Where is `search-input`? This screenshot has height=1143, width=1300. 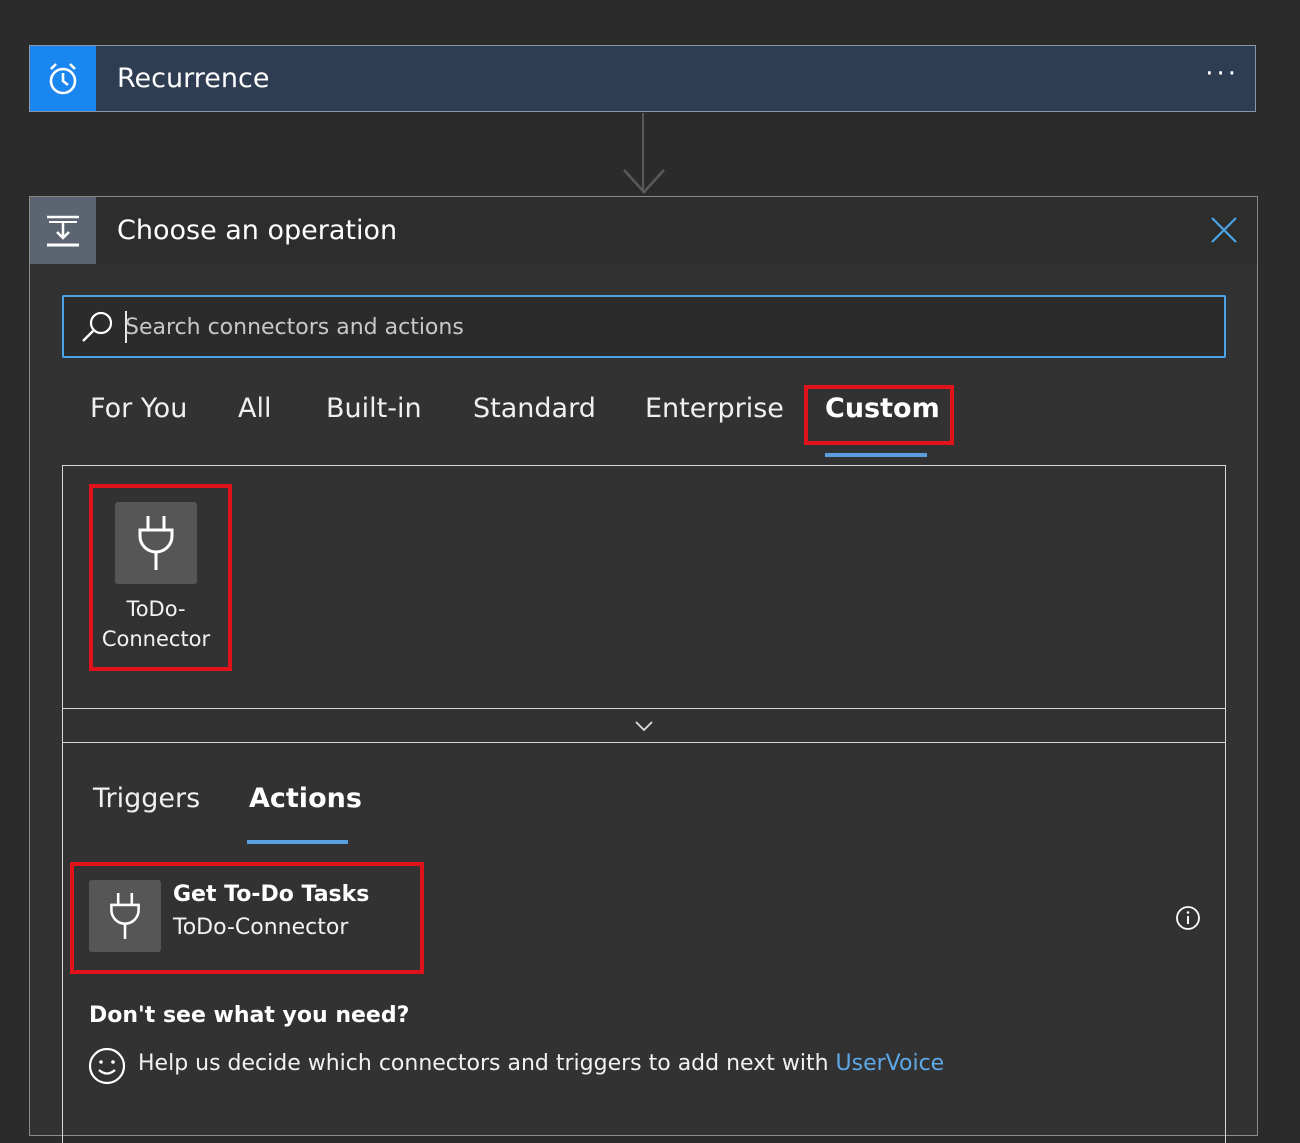
search-input is located at coordinates (664, 327).